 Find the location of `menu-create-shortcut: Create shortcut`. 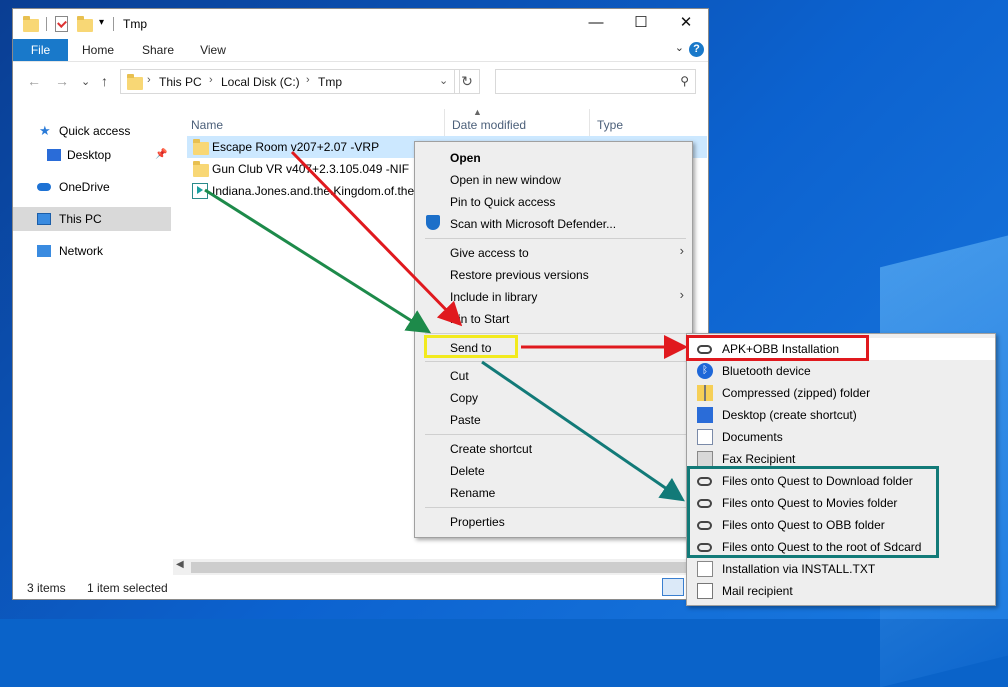

menu-create-shortcut: Create shortcut is located at coordinates (491, 449).